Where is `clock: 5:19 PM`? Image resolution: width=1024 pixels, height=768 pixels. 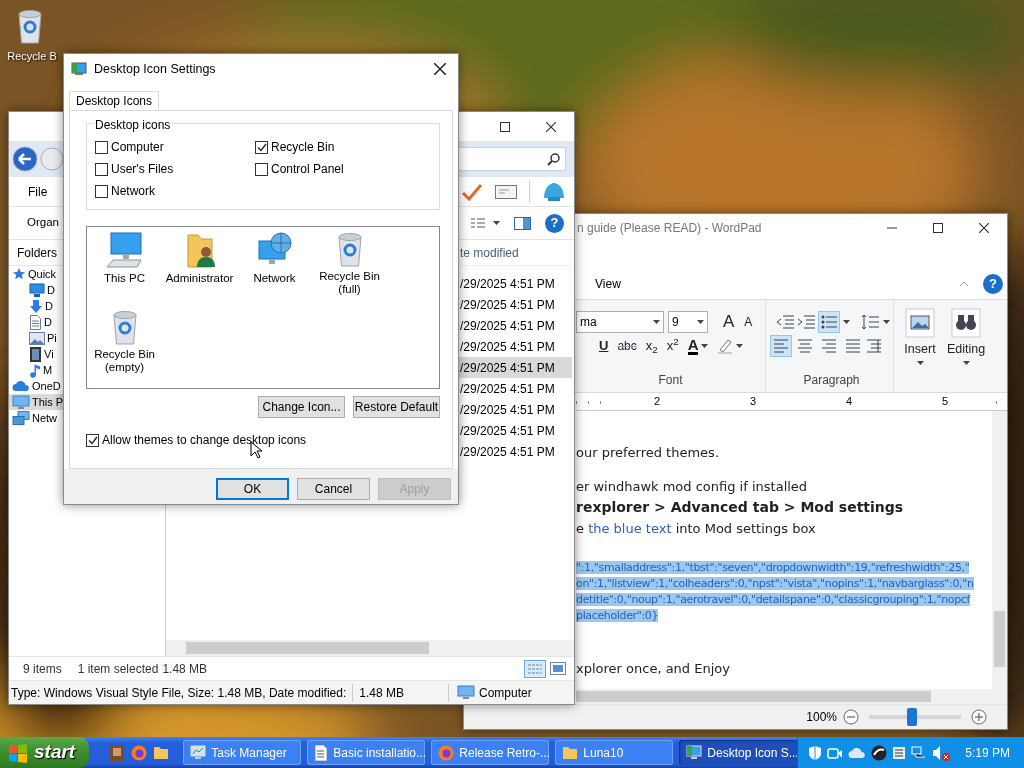 clock: 5:19 PM is located at coordinates (987, 753).